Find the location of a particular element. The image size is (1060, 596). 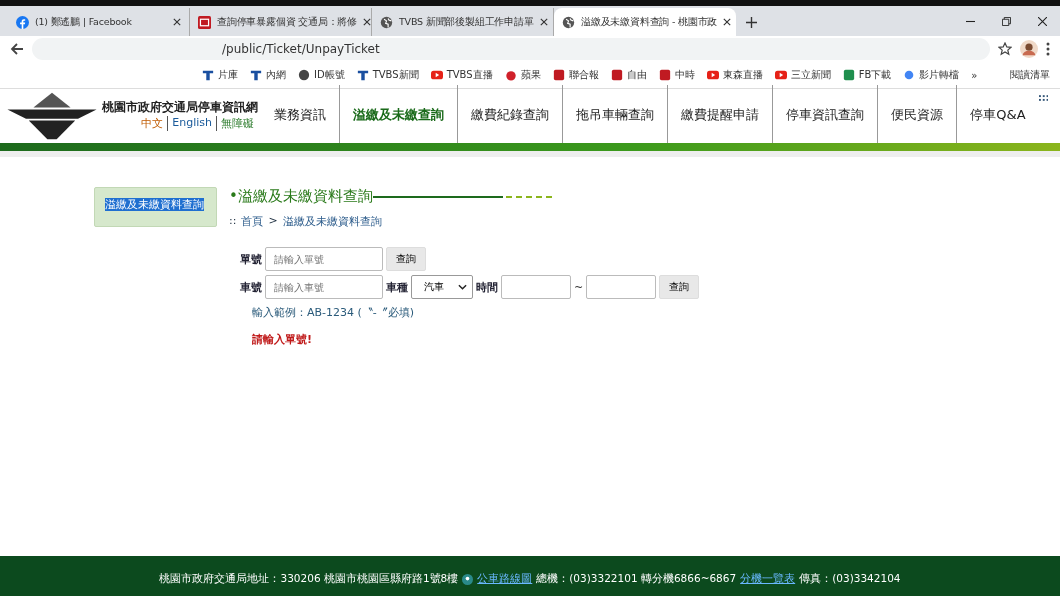

back-icon is located at coordinates (17, 49).